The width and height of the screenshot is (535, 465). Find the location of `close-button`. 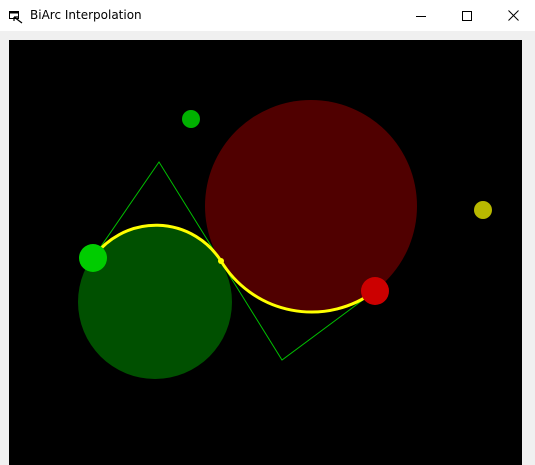

close-button is located at coordinates (512, 15).